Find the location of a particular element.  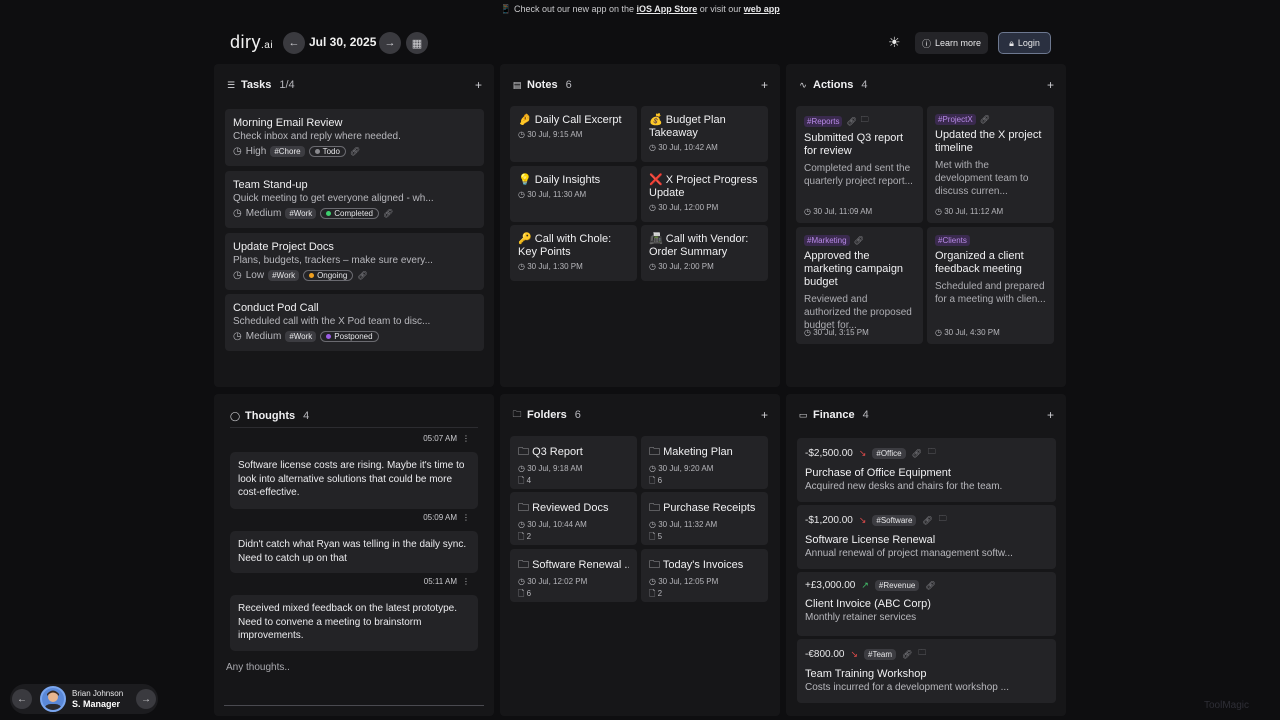

calendar-button: ▦ is located at coordinates (417, 43).